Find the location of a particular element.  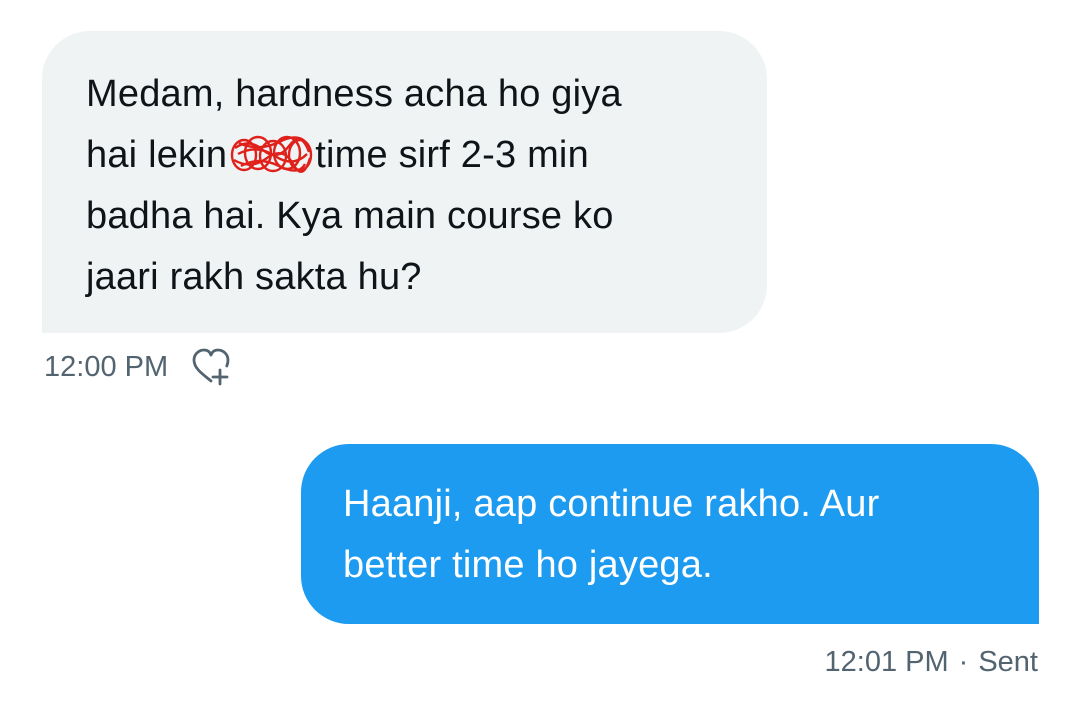

redaction-scribble is located at coordinates (272, 154).